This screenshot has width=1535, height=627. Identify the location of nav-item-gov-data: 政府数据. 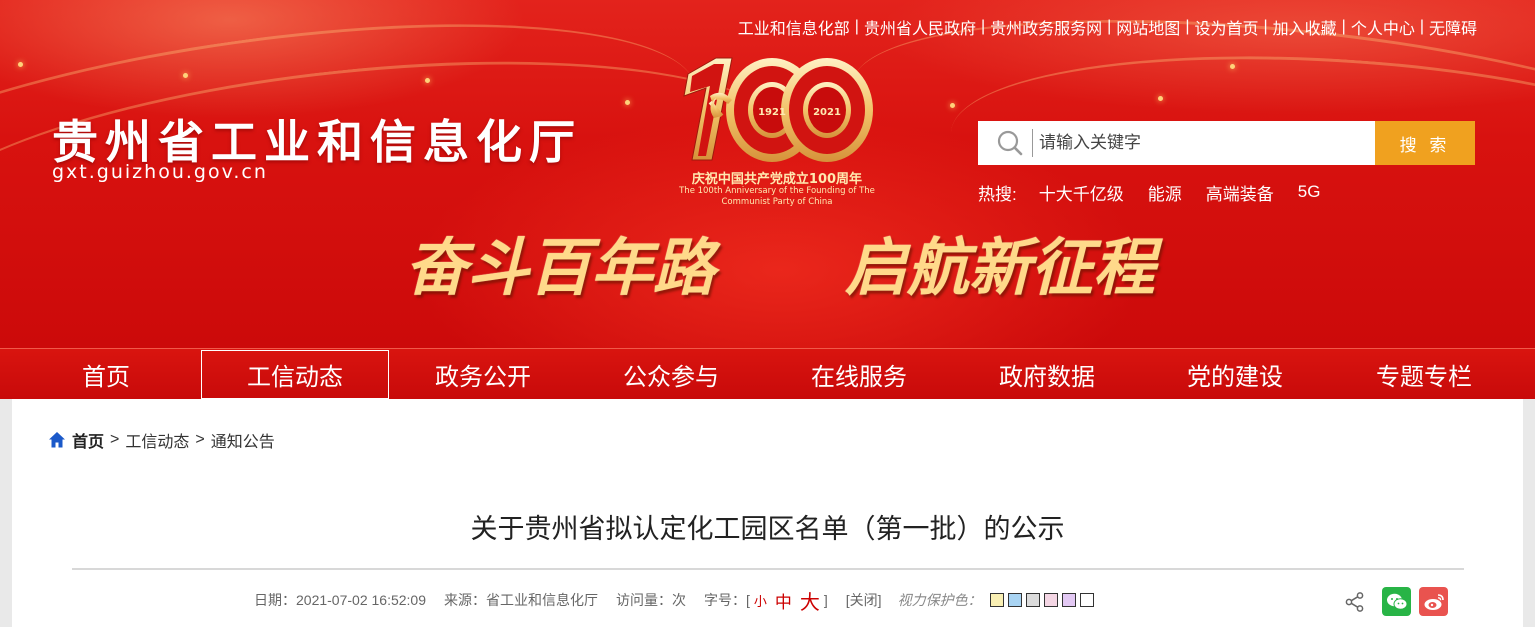
(1047, 374).